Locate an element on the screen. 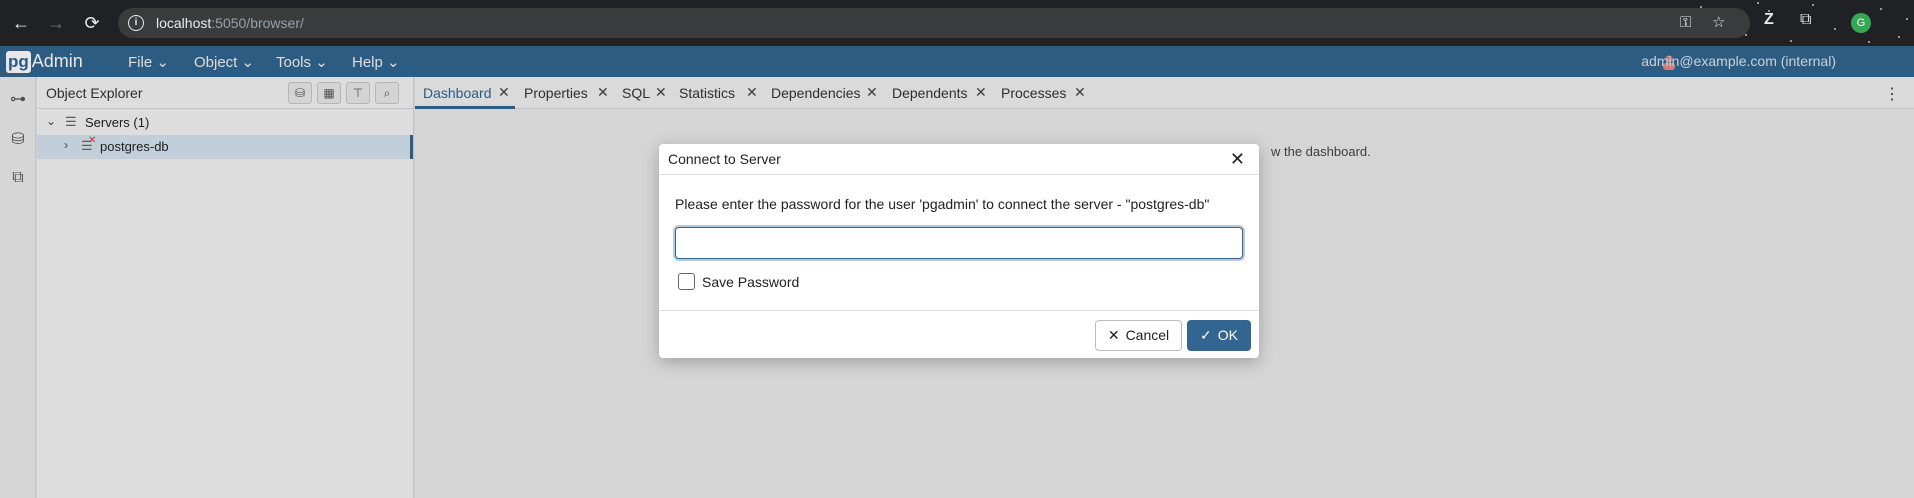  key-icon: ⚿ is located at coordinates (1685, 23).